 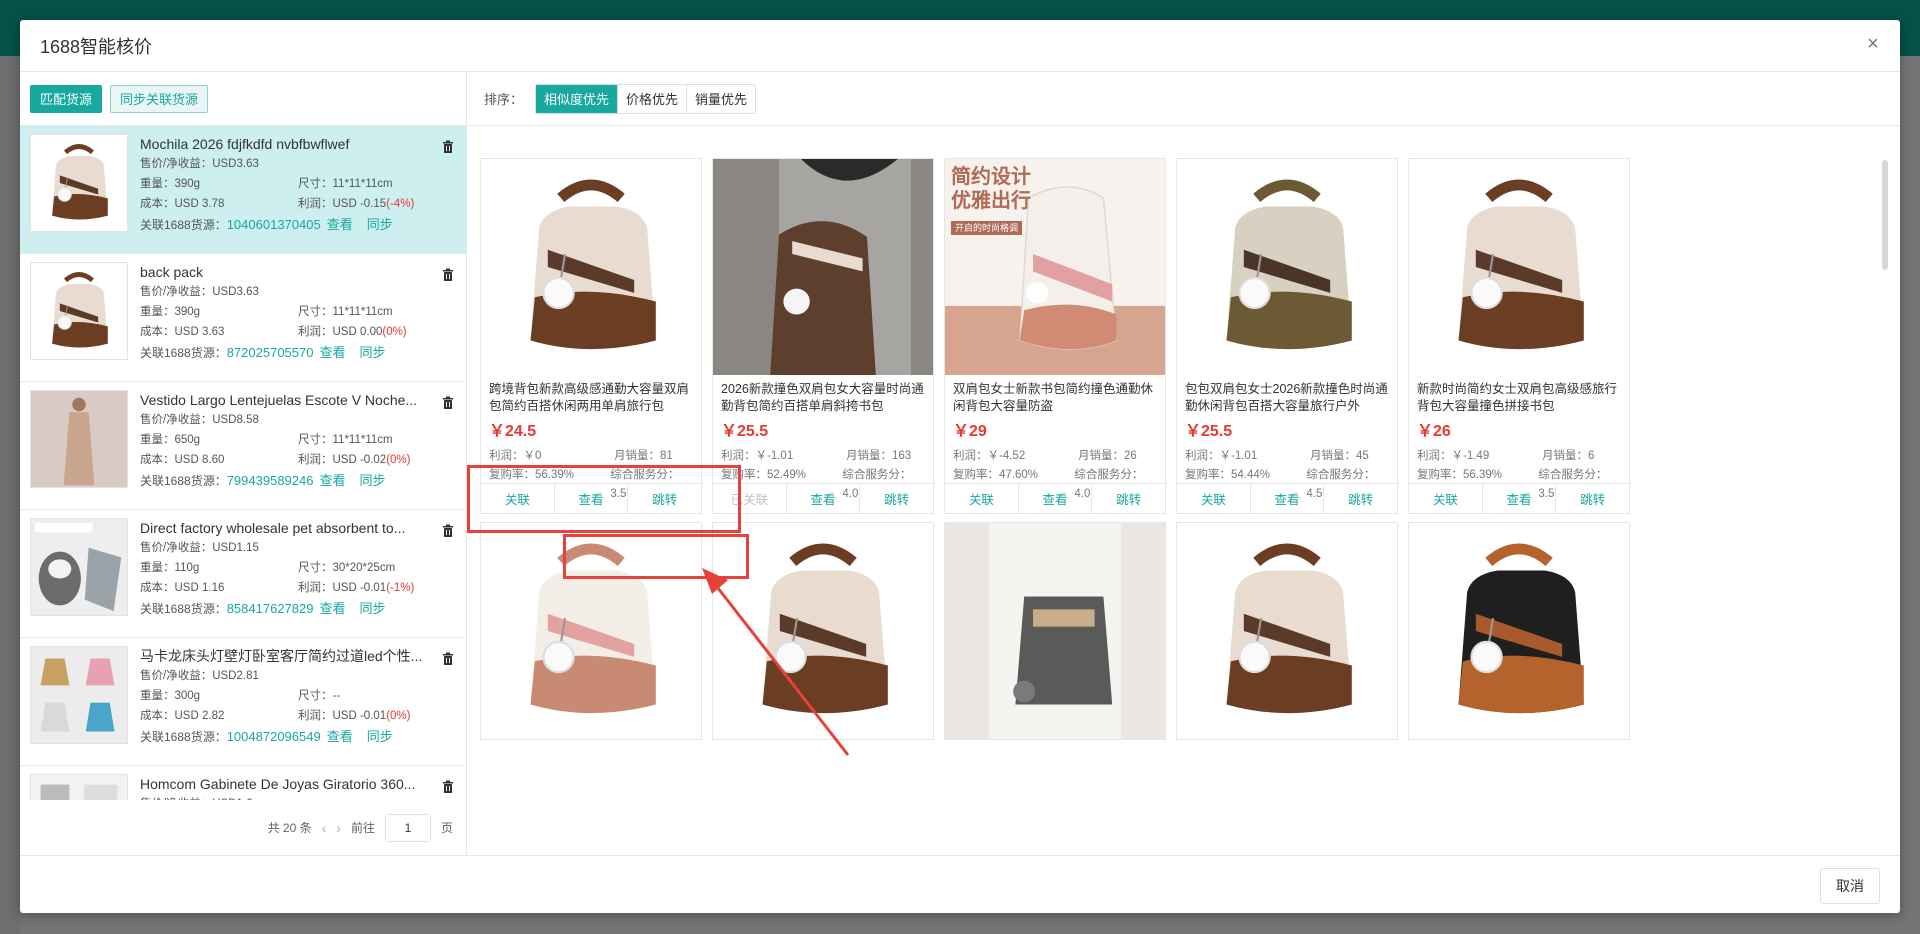 What do you see at coordinates (1885, 215) in the screenshot?
I see `grid-scrollbar` at bounding box center [1885, 215].